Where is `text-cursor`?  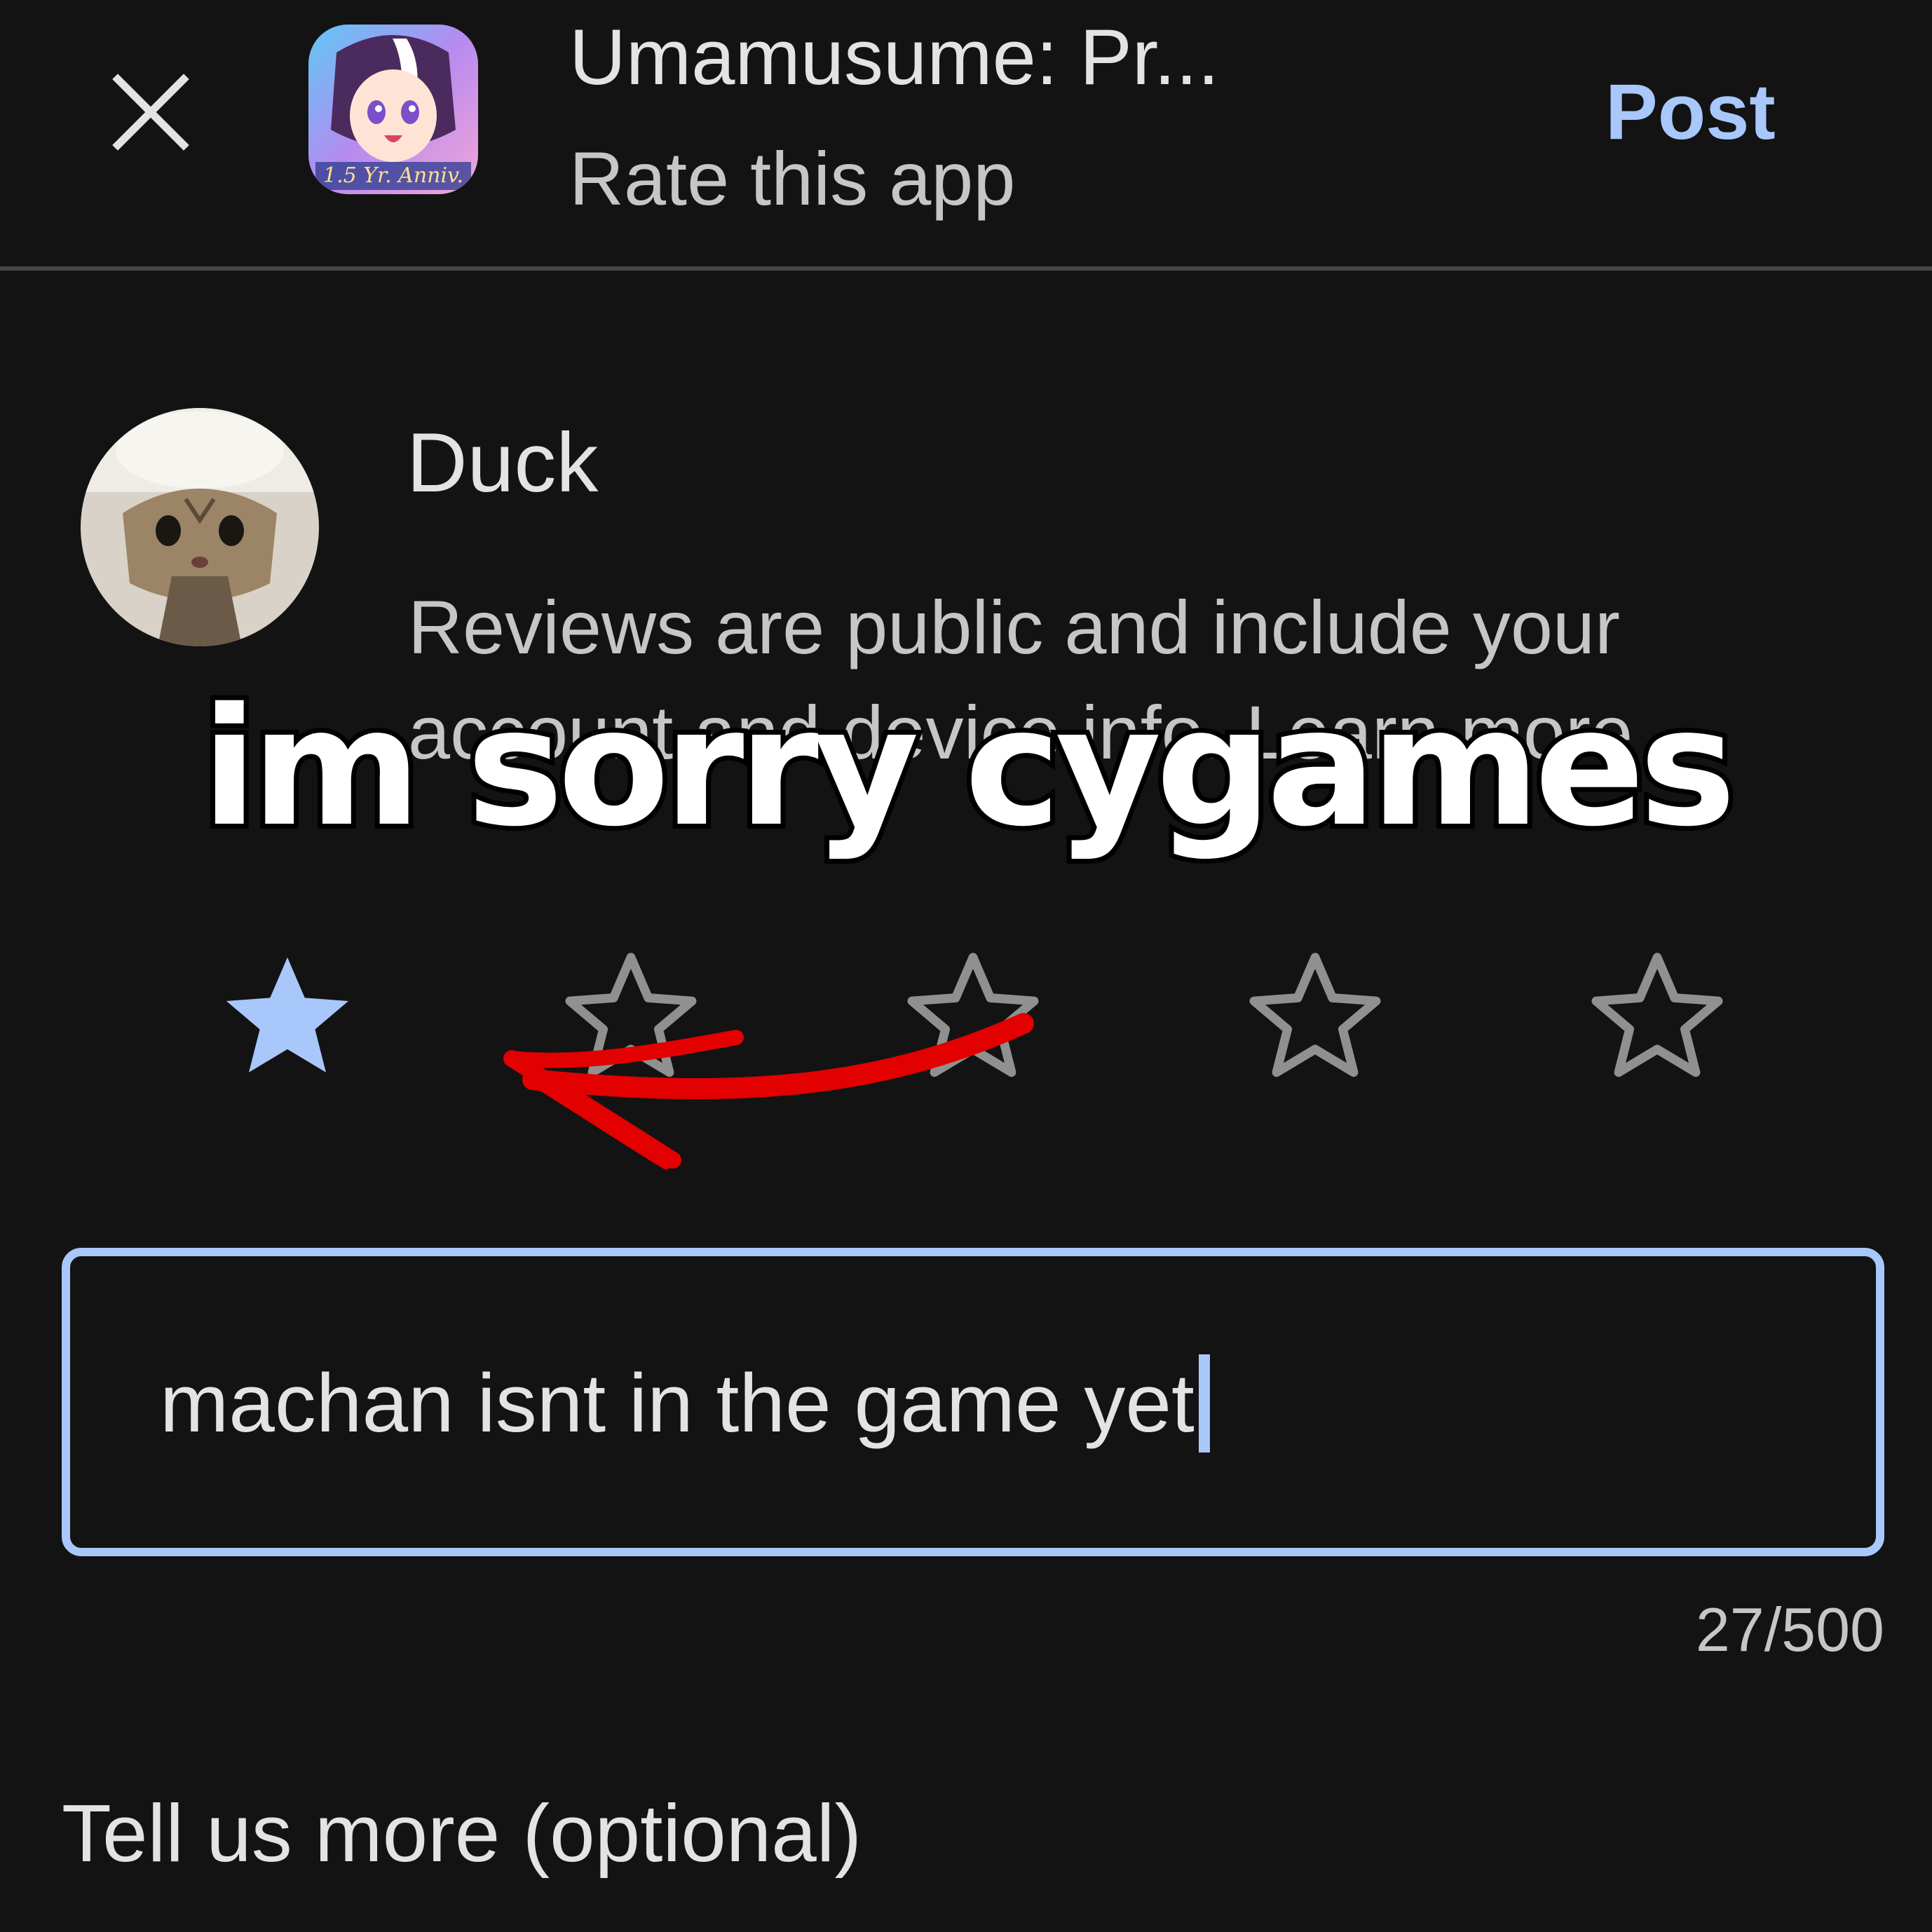
text-cursor is located at coordinates (1204, 1403).